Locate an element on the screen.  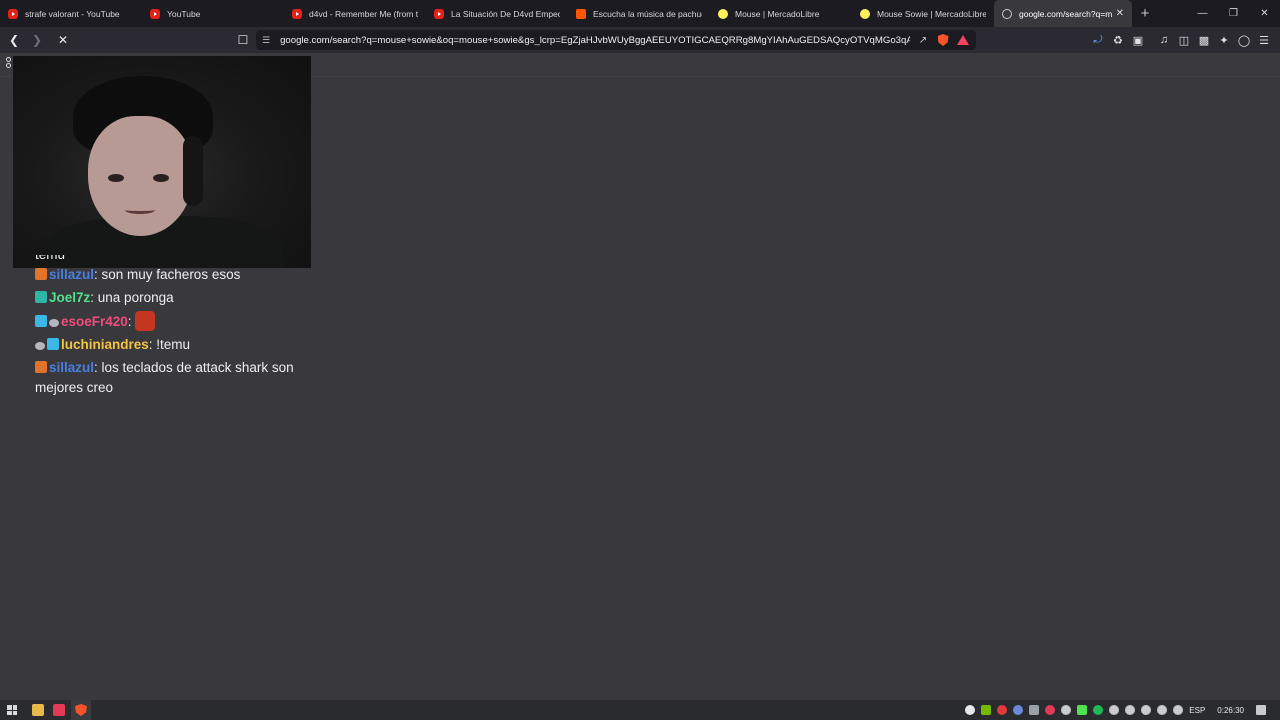
close-tab-icon: ✕ is located at coordinates (1120, 13).